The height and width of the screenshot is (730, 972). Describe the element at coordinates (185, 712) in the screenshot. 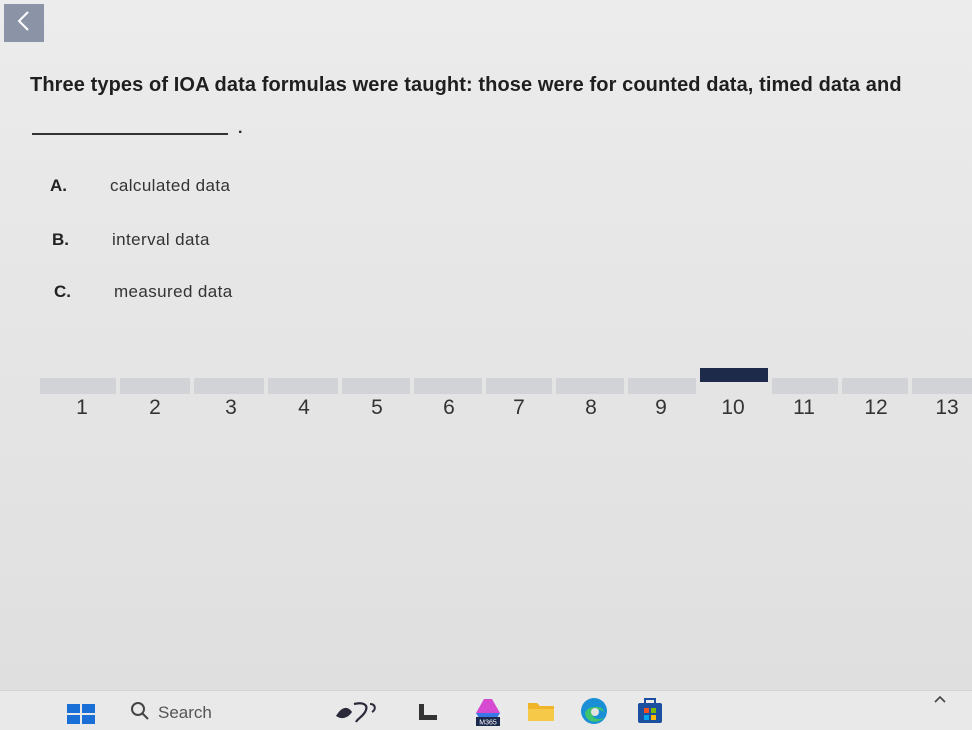

I see `search-label: Search` at that location.